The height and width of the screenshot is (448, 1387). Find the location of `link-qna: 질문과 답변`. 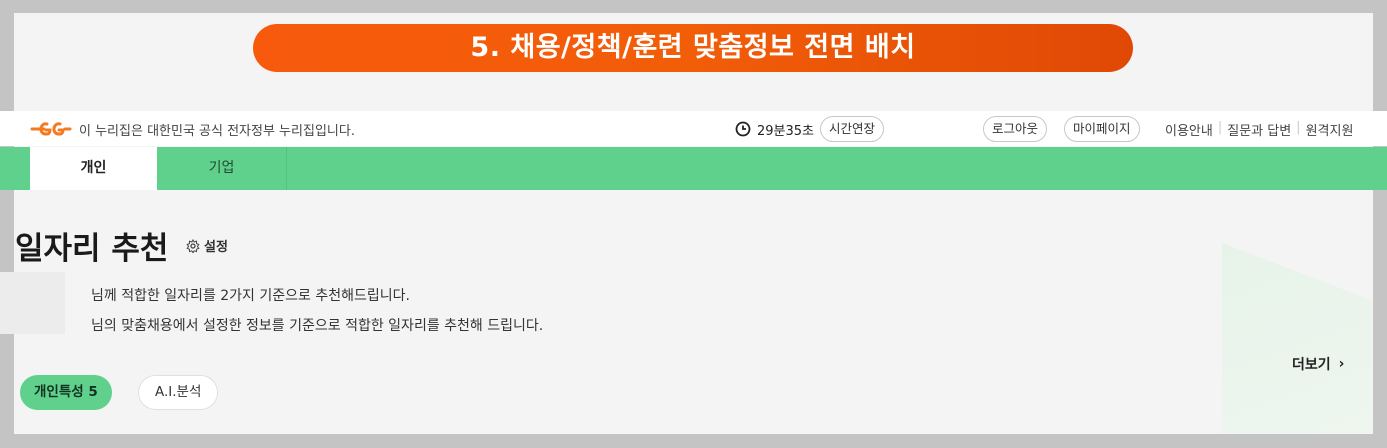

link-qna: 질문과 답변 is located at coordinates (1259, 129).